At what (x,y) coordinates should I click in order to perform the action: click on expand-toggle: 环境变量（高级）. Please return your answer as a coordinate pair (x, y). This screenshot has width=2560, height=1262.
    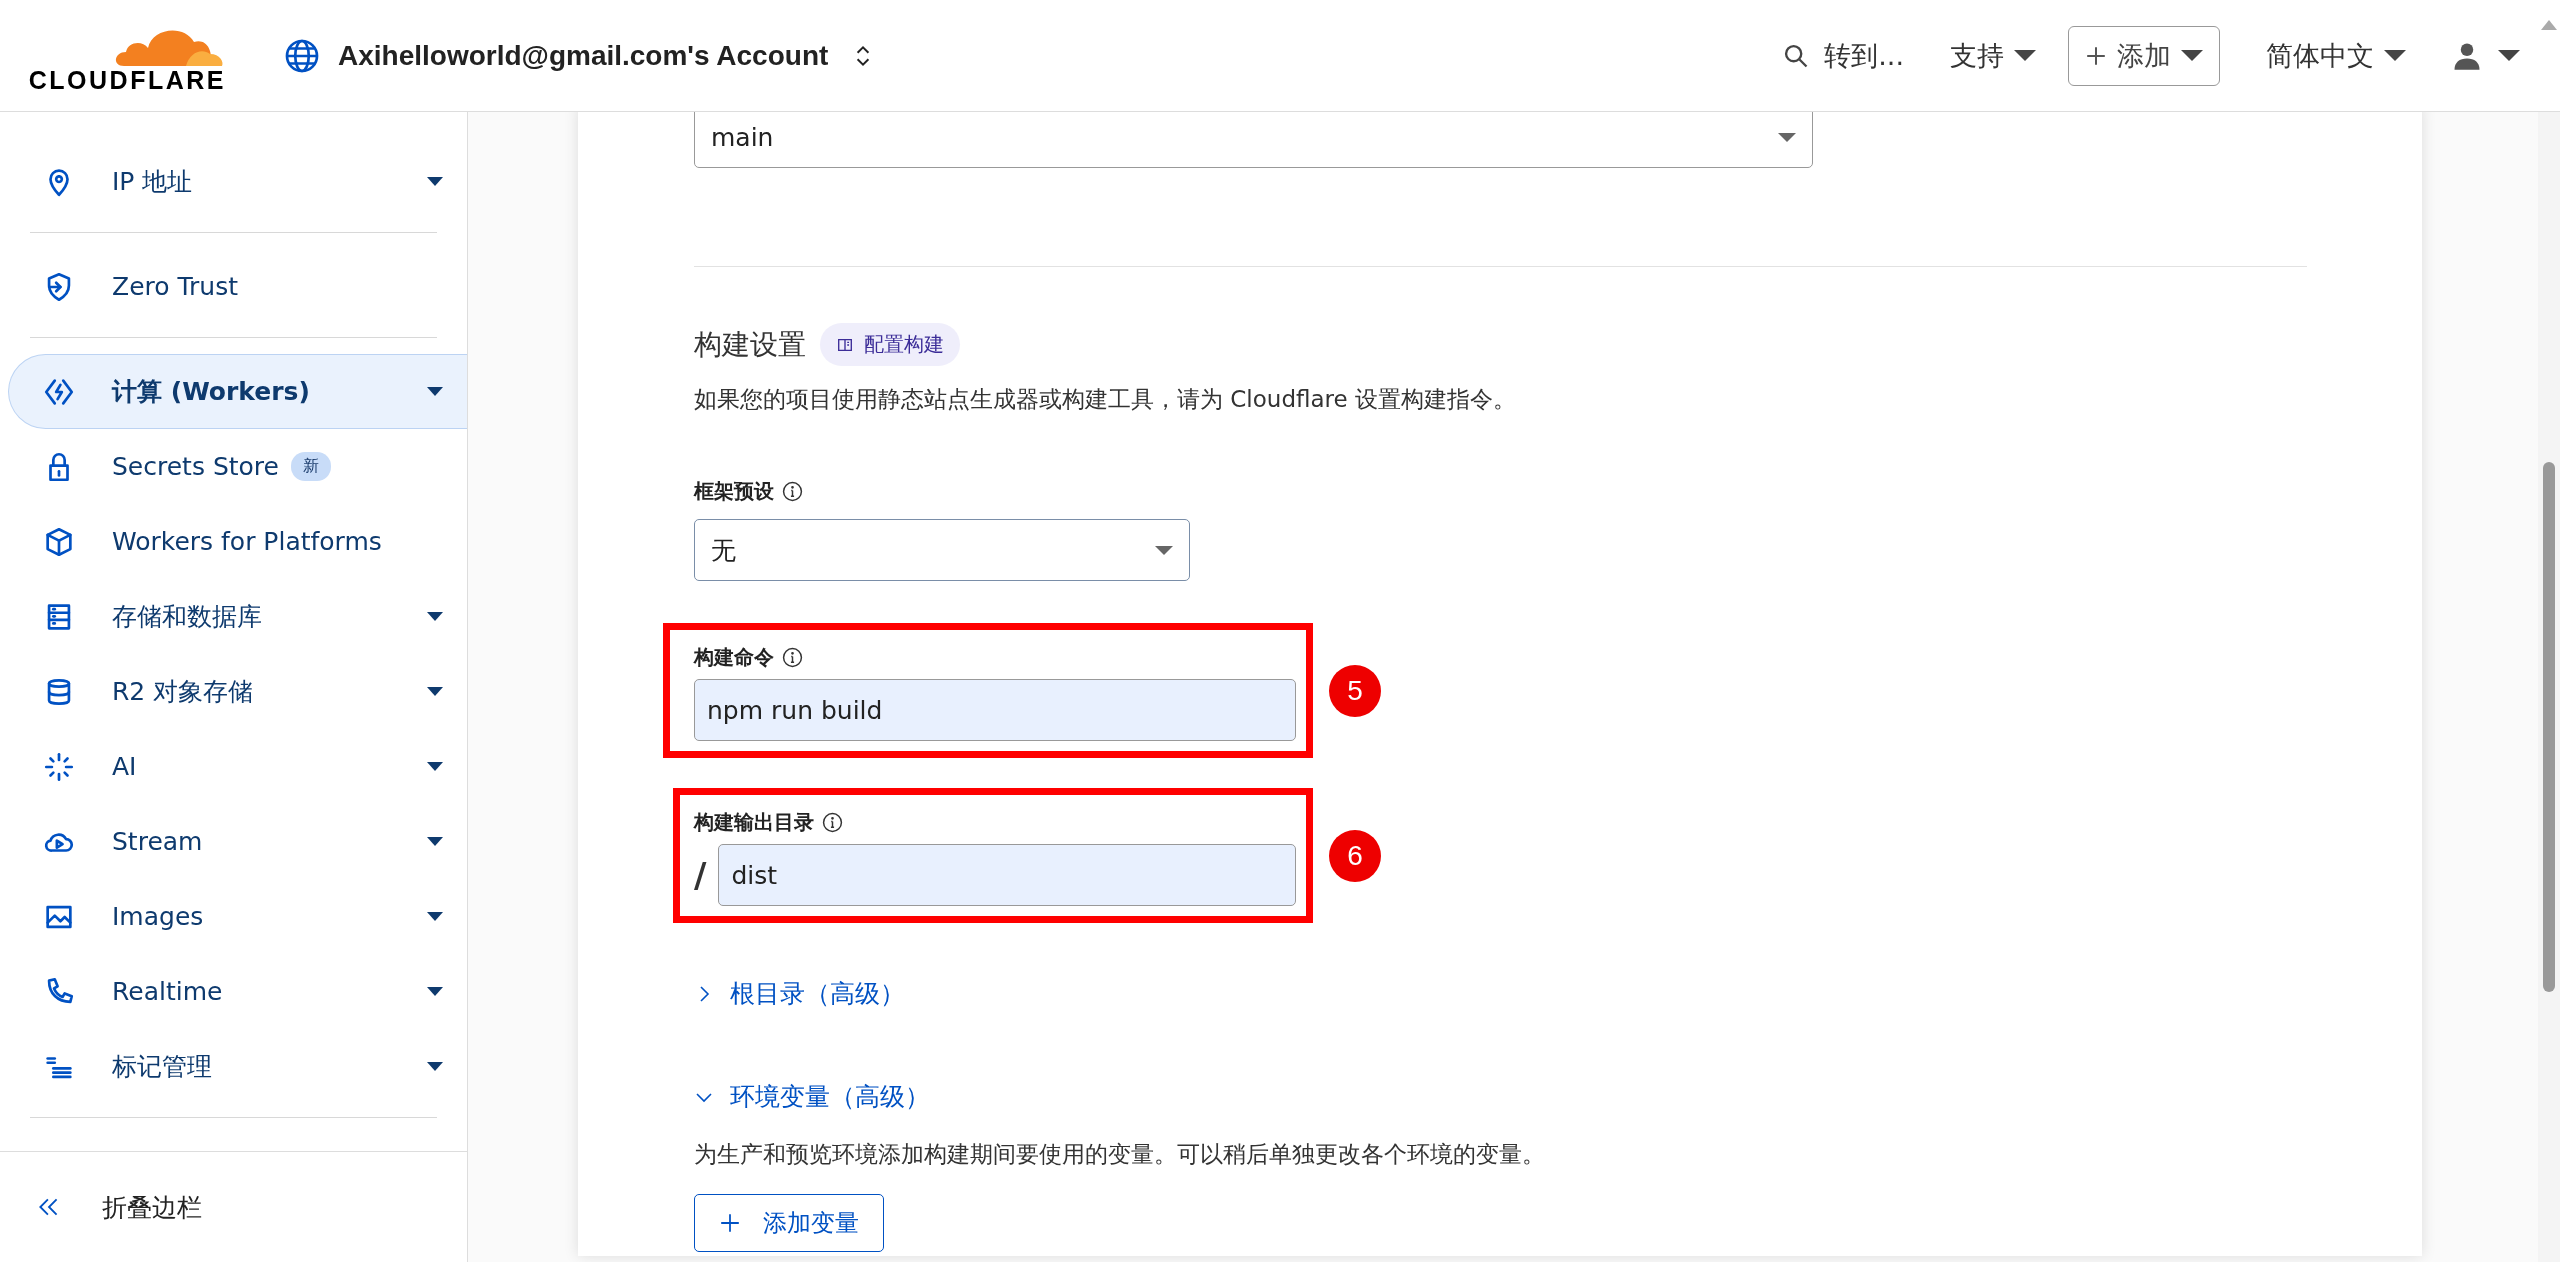
    Looking at the image, I should click on (812, 1096).